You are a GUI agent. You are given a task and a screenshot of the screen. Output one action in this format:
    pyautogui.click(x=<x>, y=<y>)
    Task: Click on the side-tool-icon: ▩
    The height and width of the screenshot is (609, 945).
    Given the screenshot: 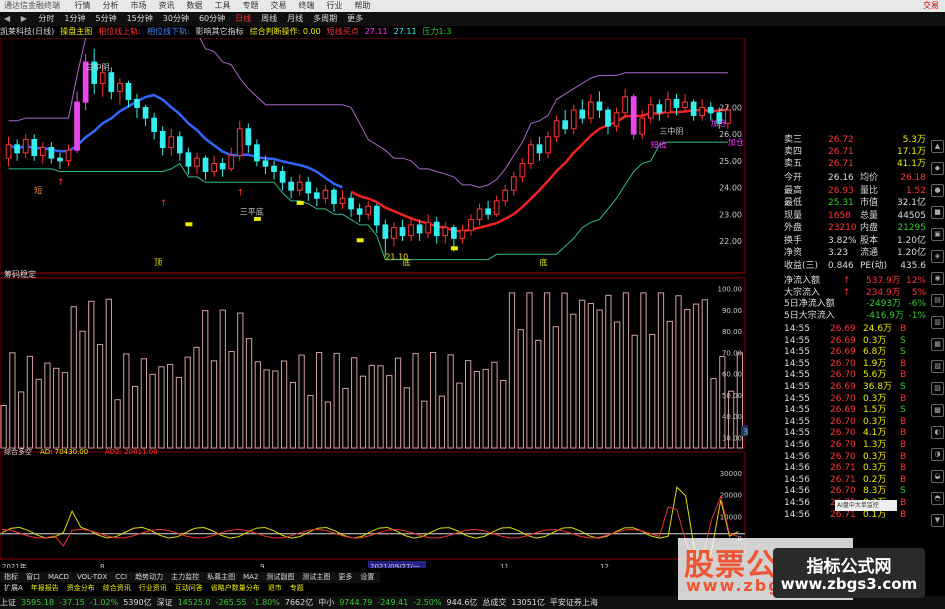 What is the action you would take?
    pyautogui.click(x=937, y=410)
    